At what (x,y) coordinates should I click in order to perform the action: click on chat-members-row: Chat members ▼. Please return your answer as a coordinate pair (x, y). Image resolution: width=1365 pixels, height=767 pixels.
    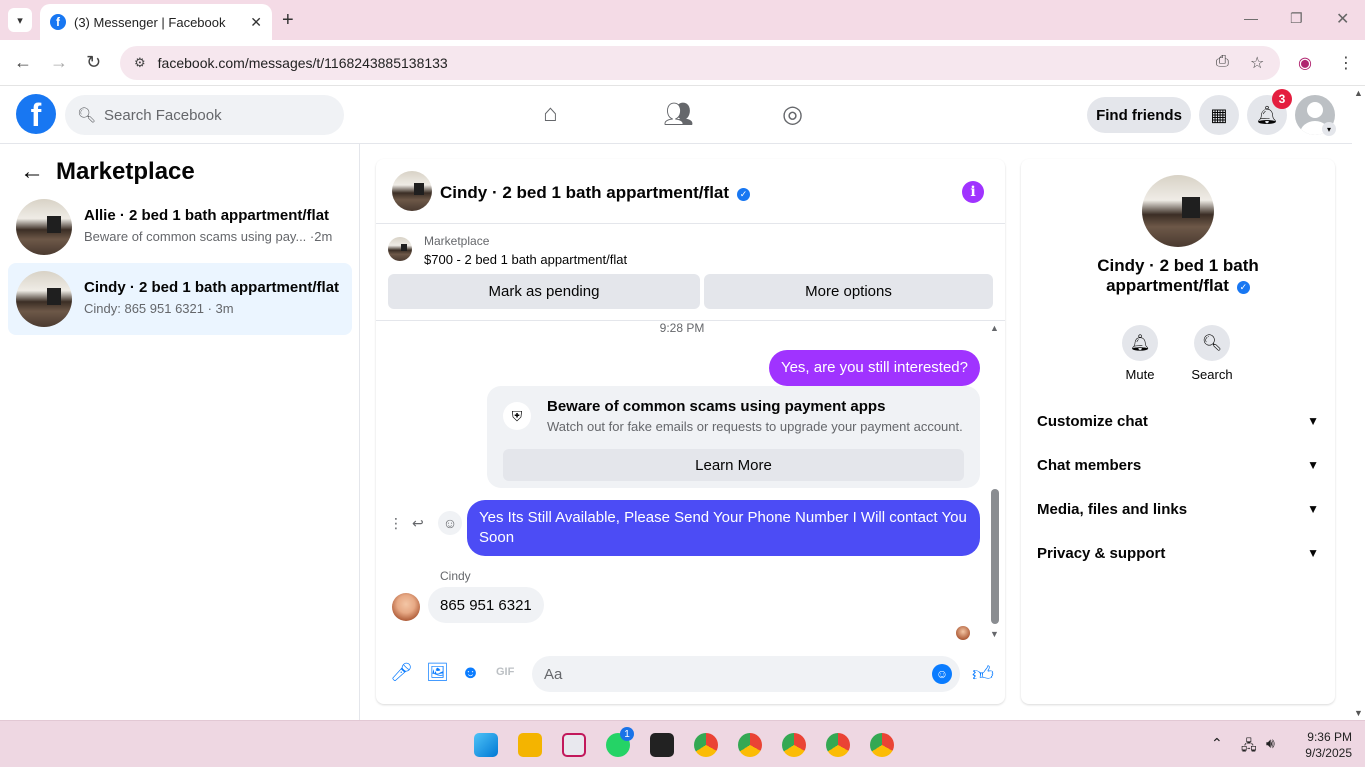
    Looking at the image, I should click on (1178, 465).